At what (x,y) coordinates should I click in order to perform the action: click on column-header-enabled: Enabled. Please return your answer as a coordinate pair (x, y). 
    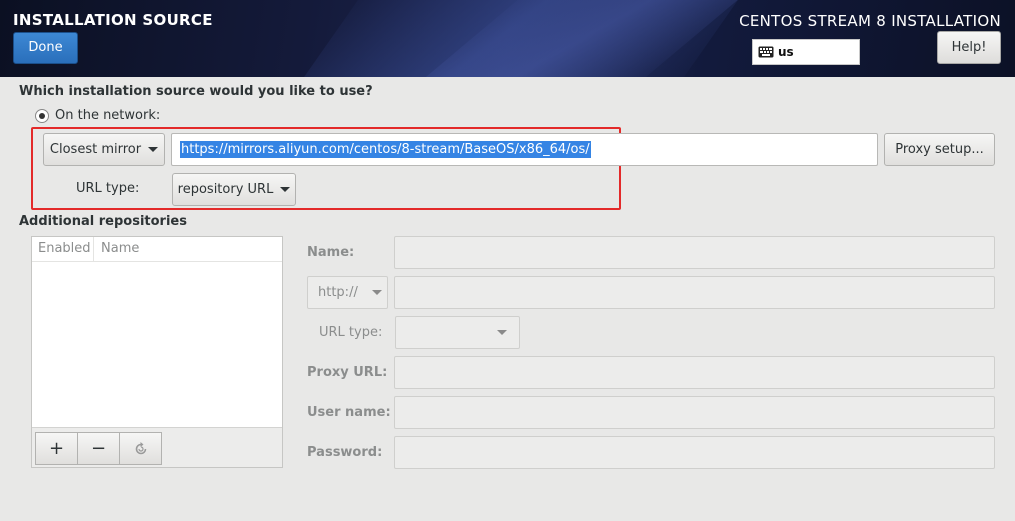
    Looking at the image, I should click on (63, 249).